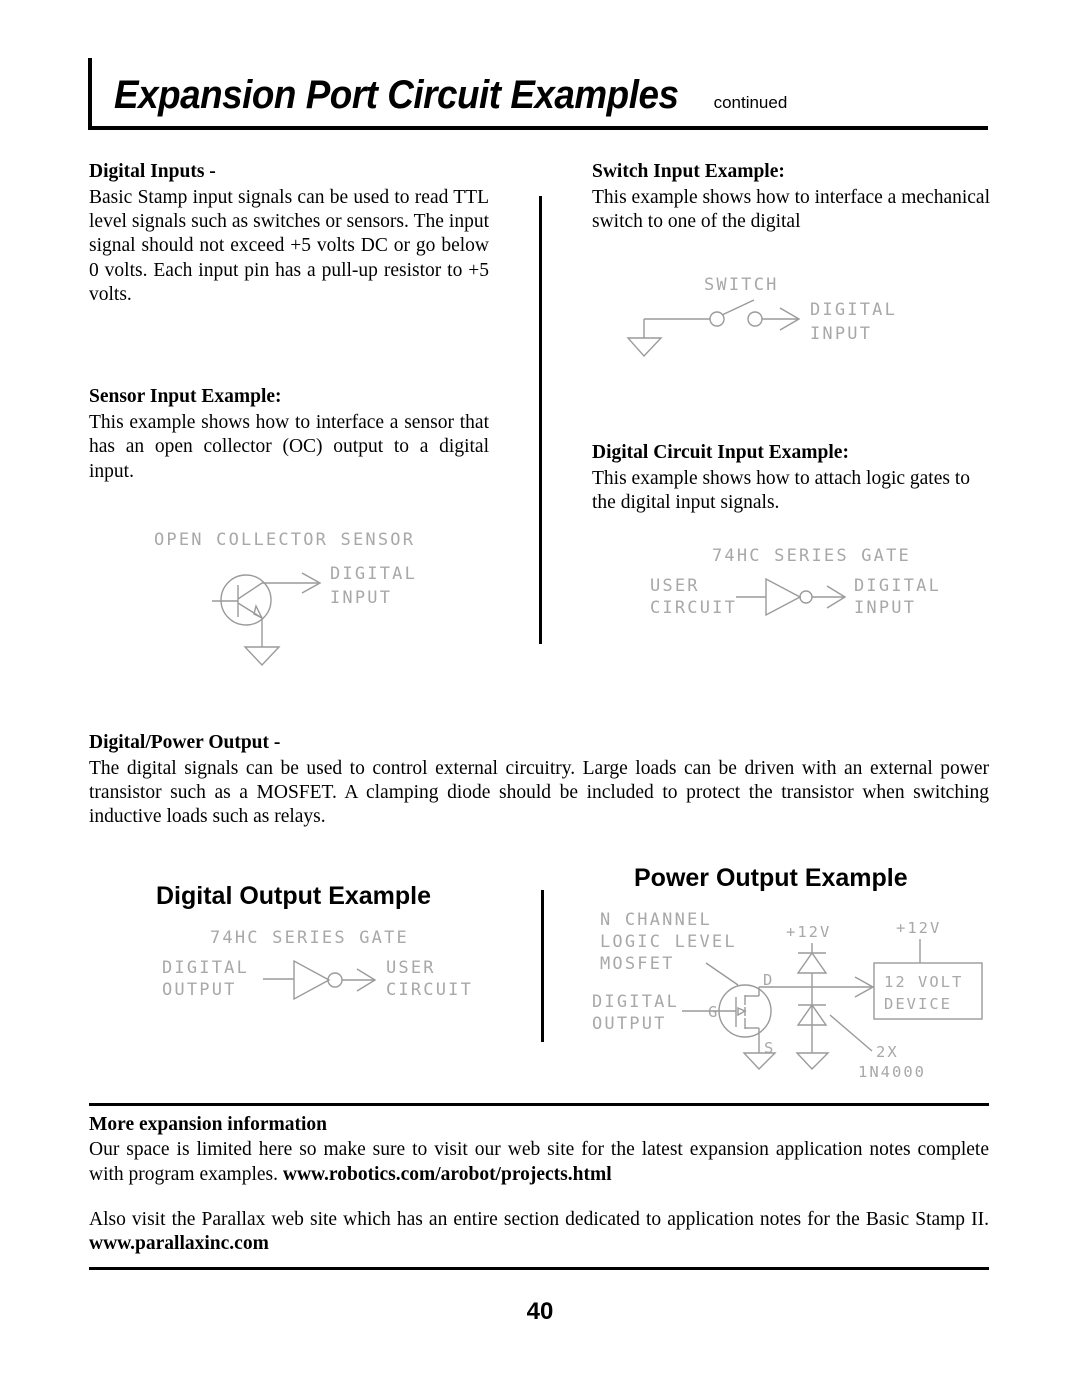  Describe the element at coordinates (411, 968) in the screenshot. I see `digital-output-output-label-line1: USER` at that location.